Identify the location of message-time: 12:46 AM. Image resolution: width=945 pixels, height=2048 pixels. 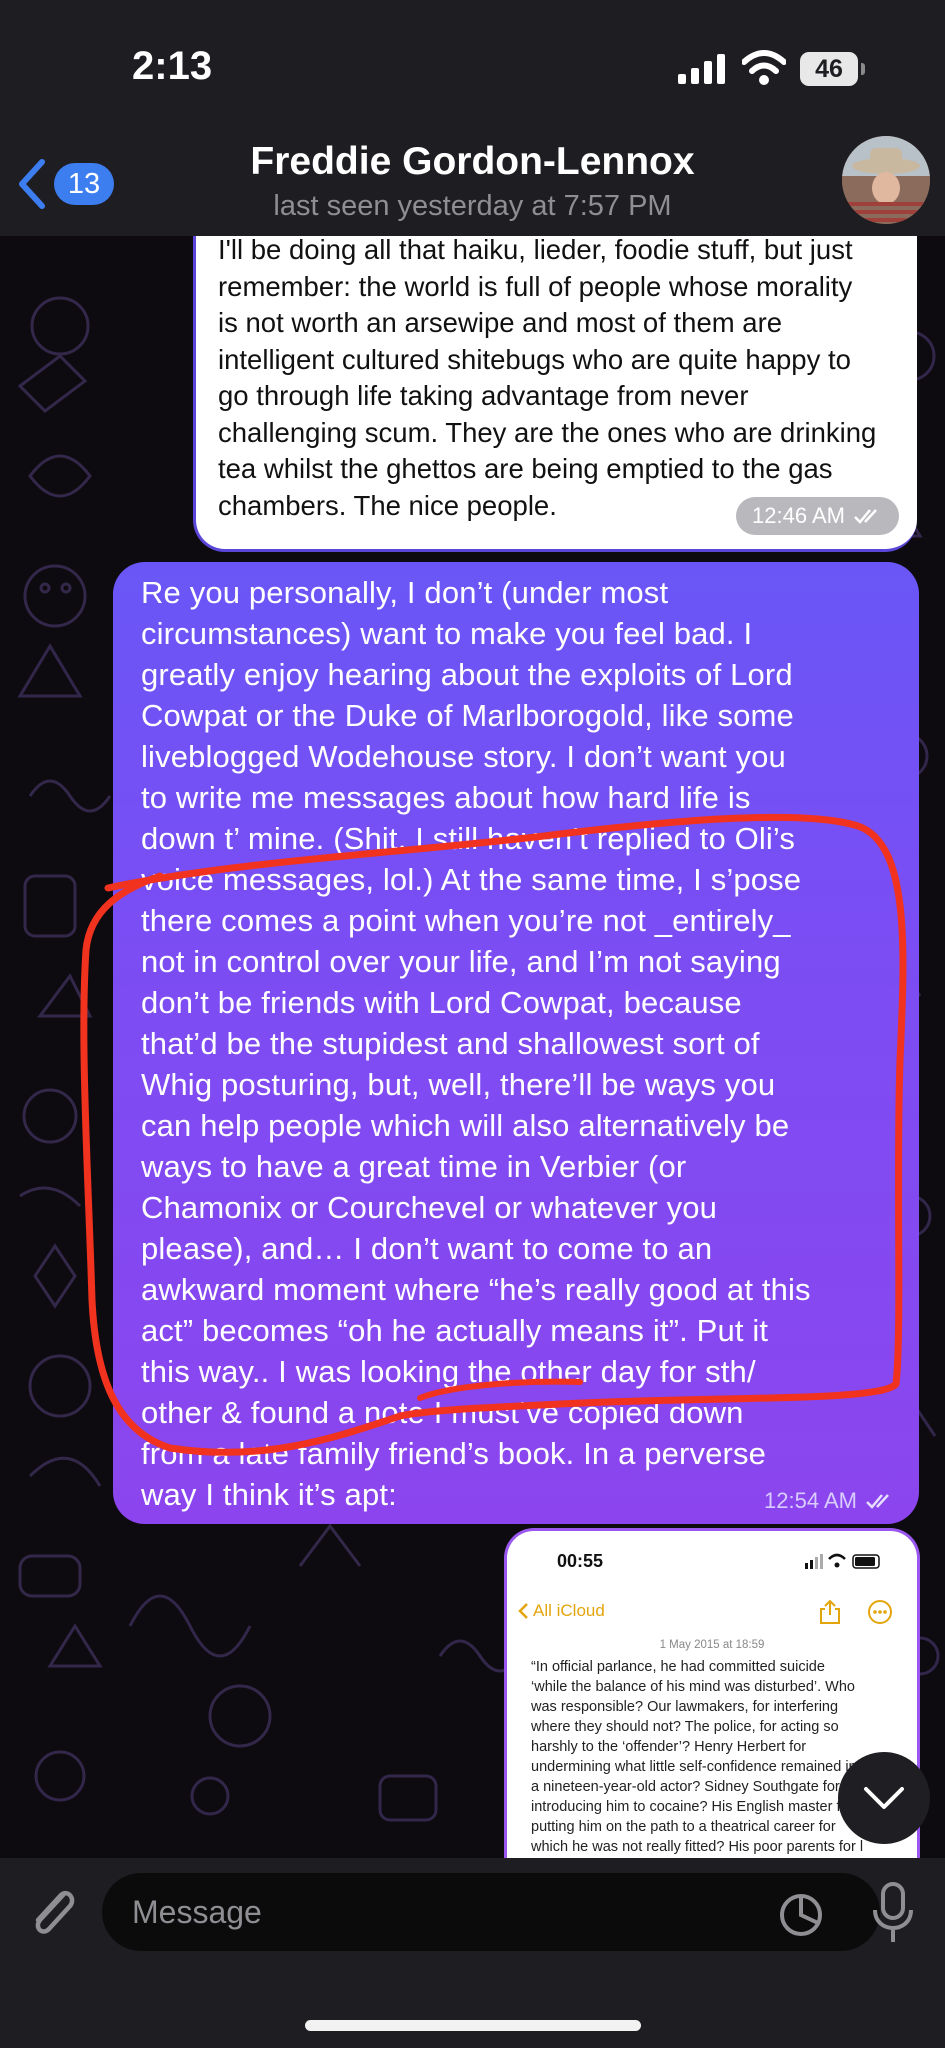
(798, 515).